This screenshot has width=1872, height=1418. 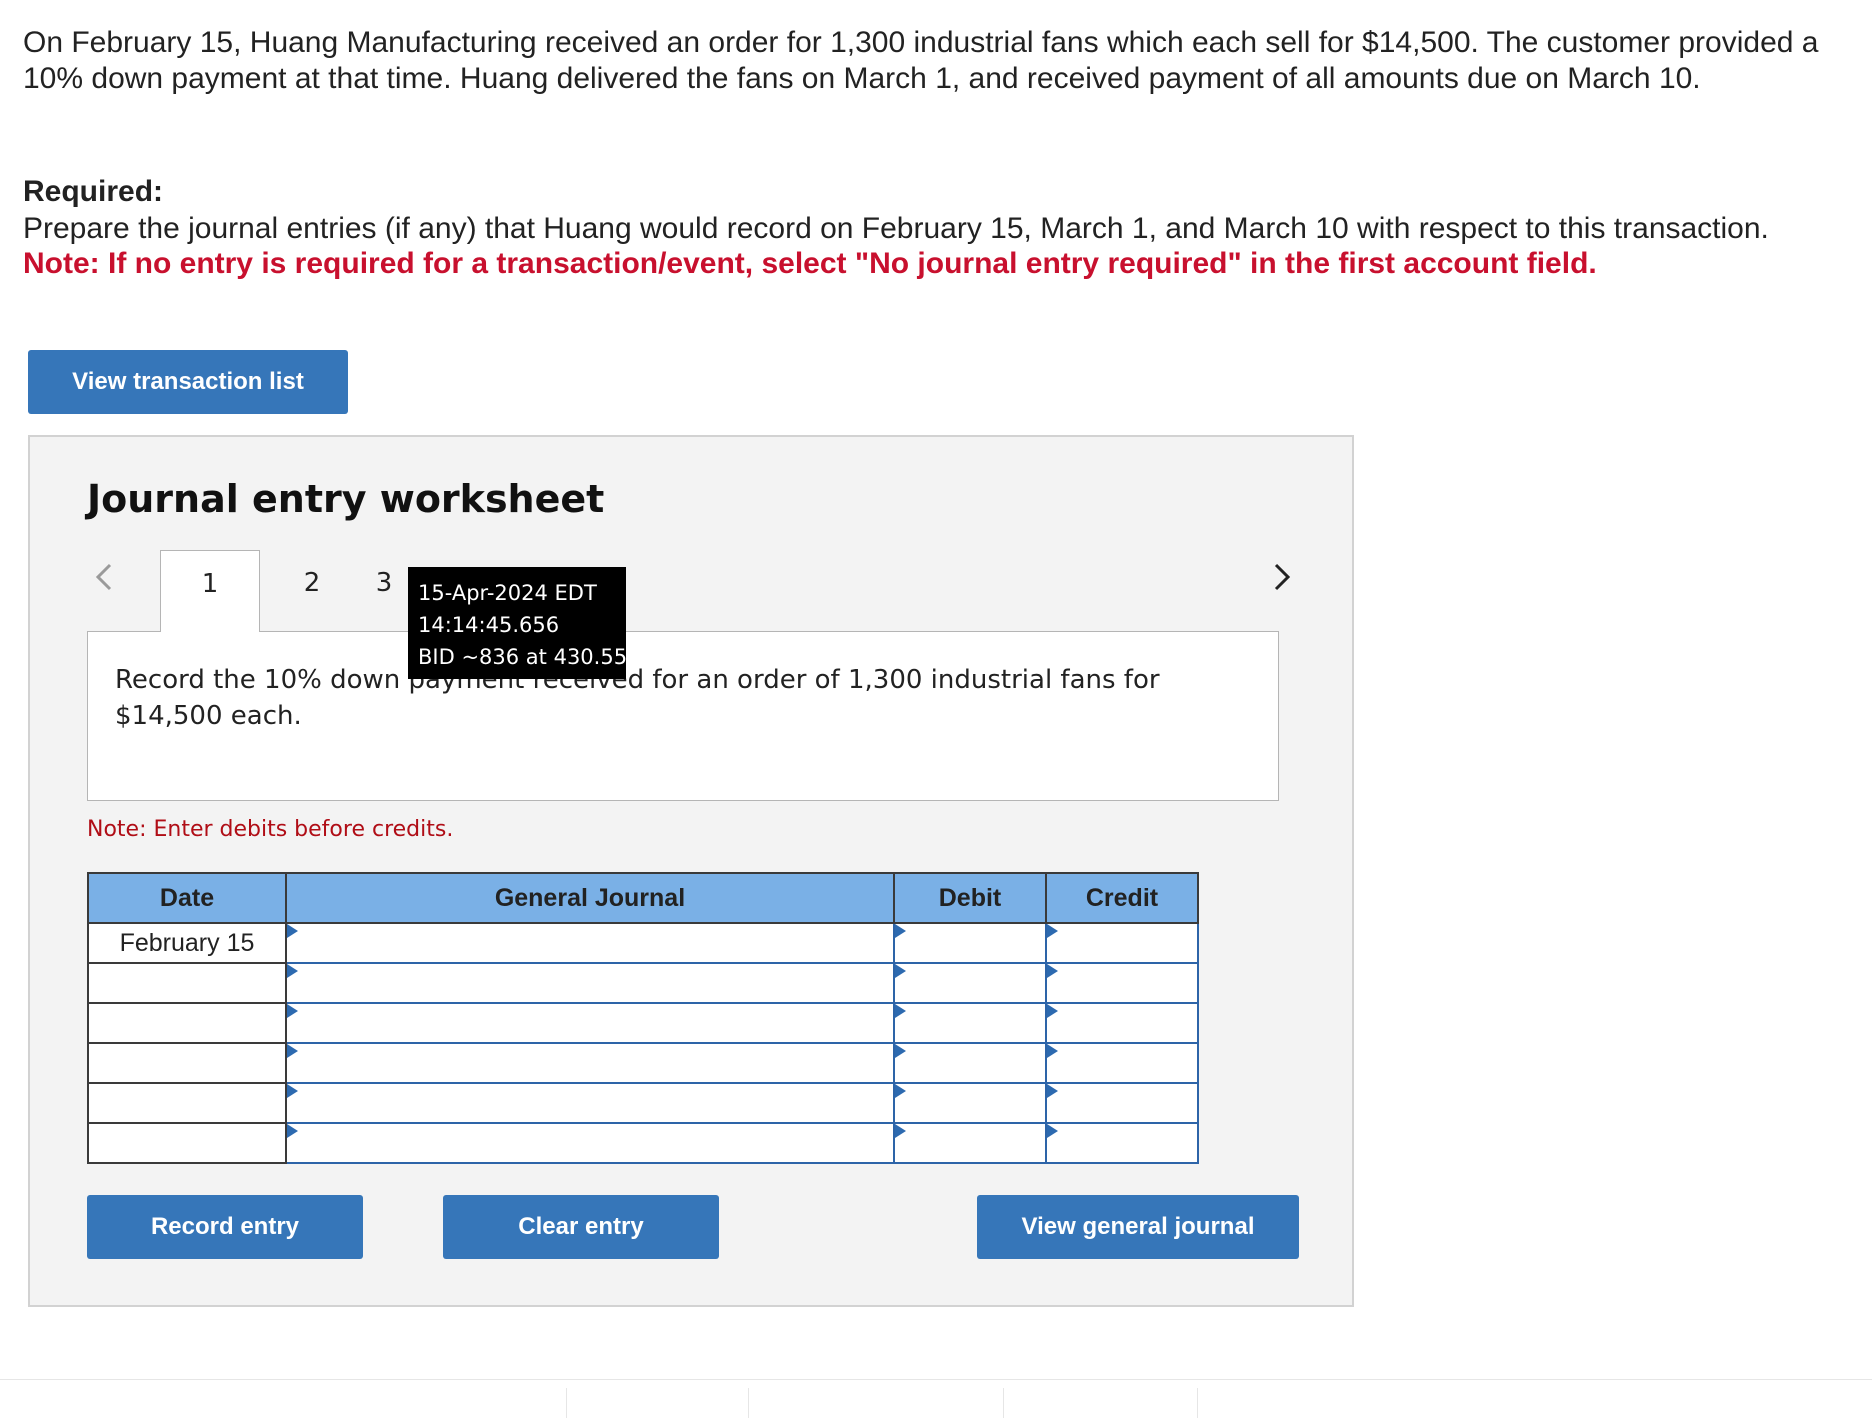 I want to click on chevron-right-icon, so click(x=1281, y=577).